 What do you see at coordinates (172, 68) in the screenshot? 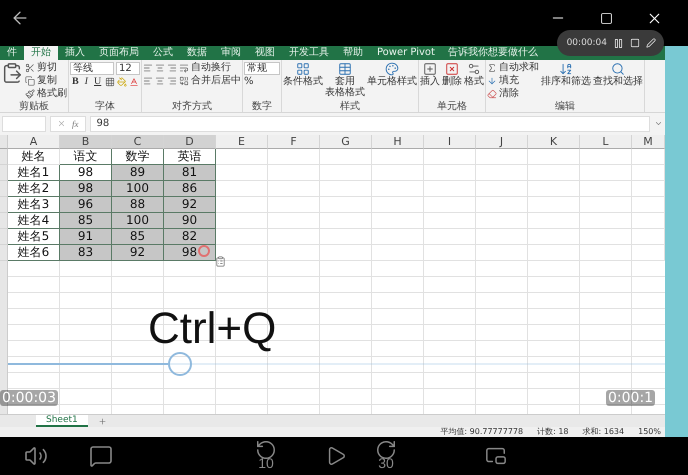
I see `align-right-icon` at bounding box center [172, 68].